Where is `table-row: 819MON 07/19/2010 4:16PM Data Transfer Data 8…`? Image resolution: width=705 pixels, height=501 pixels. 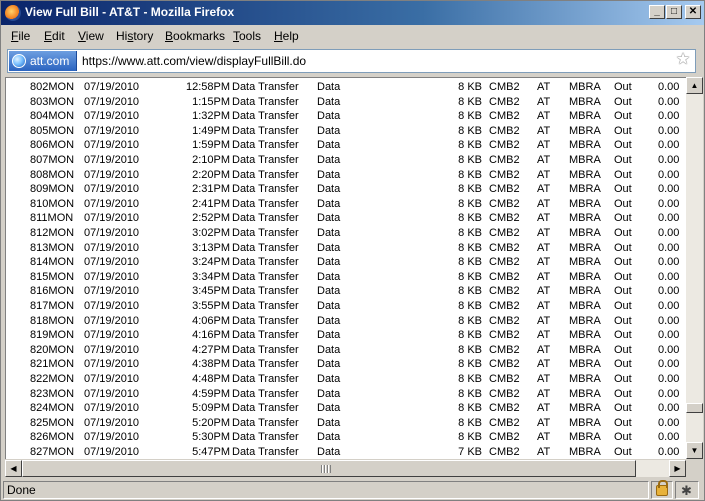 table-row: 819MON 07/19/2010 4:16PM Data Transfer Data 8… is located at coordinates (346, 336).